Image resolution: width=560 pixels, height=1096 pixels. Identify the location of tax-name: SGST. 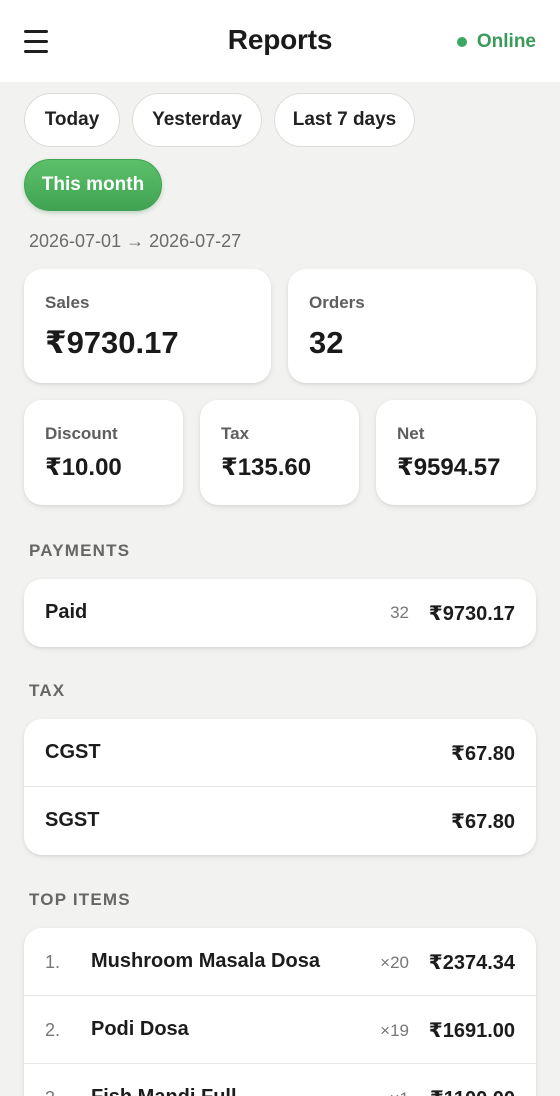
(72, 820).